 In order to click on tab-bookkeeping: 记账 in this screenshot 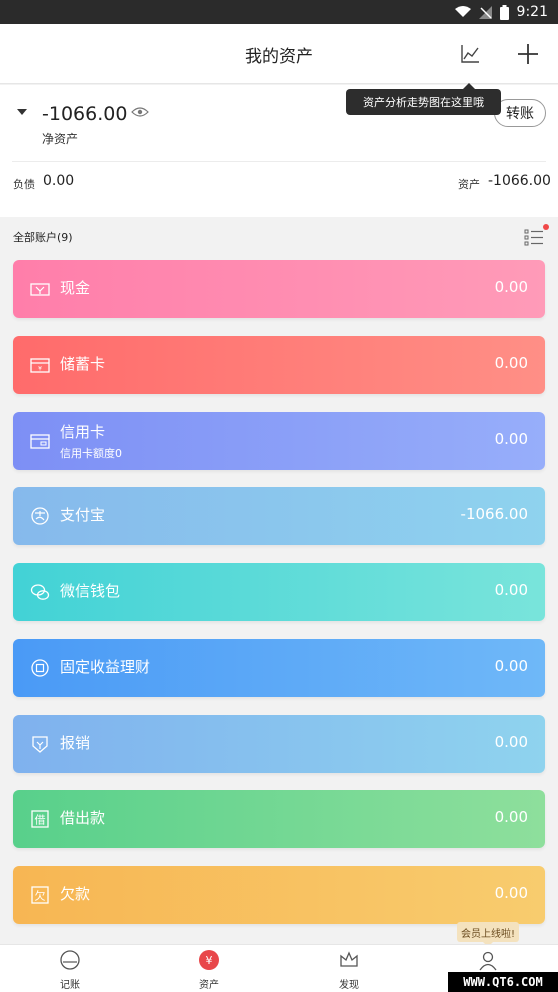, I will do `click(70, 970)`.